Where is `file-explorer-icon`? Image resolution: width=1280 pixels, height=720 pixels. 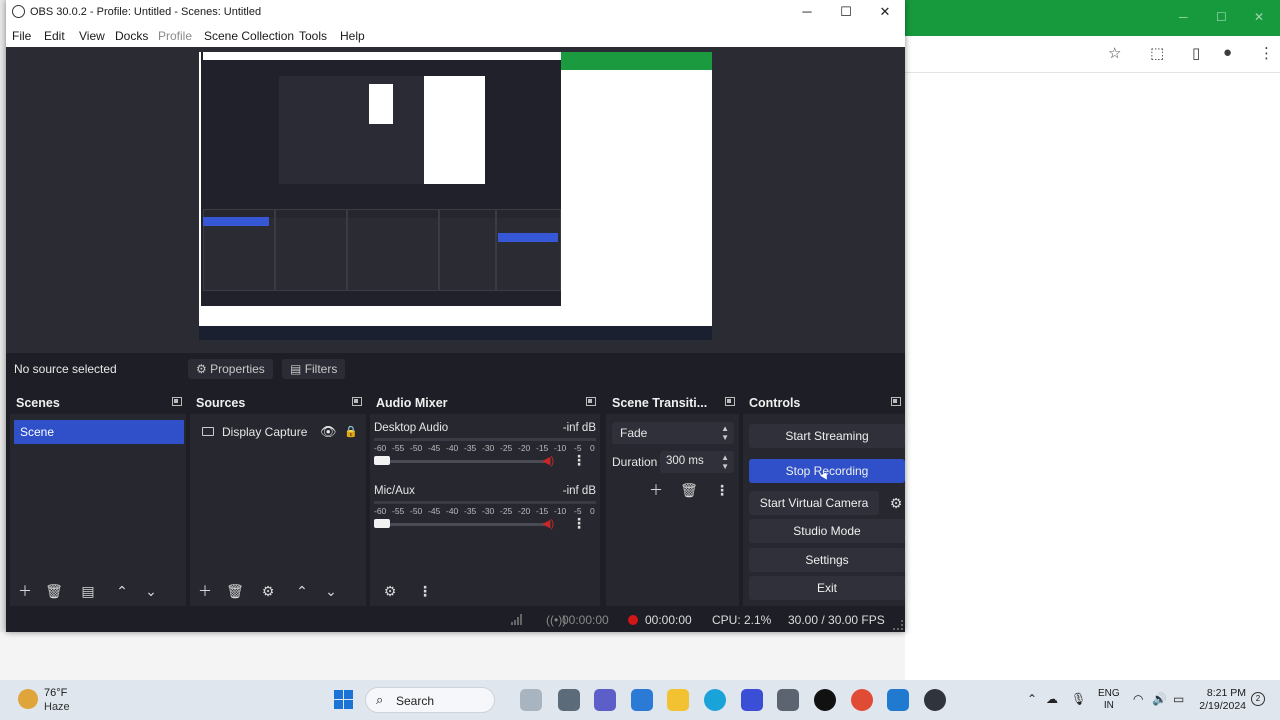
file-explorer-icon is located at coordinates (678, 700).